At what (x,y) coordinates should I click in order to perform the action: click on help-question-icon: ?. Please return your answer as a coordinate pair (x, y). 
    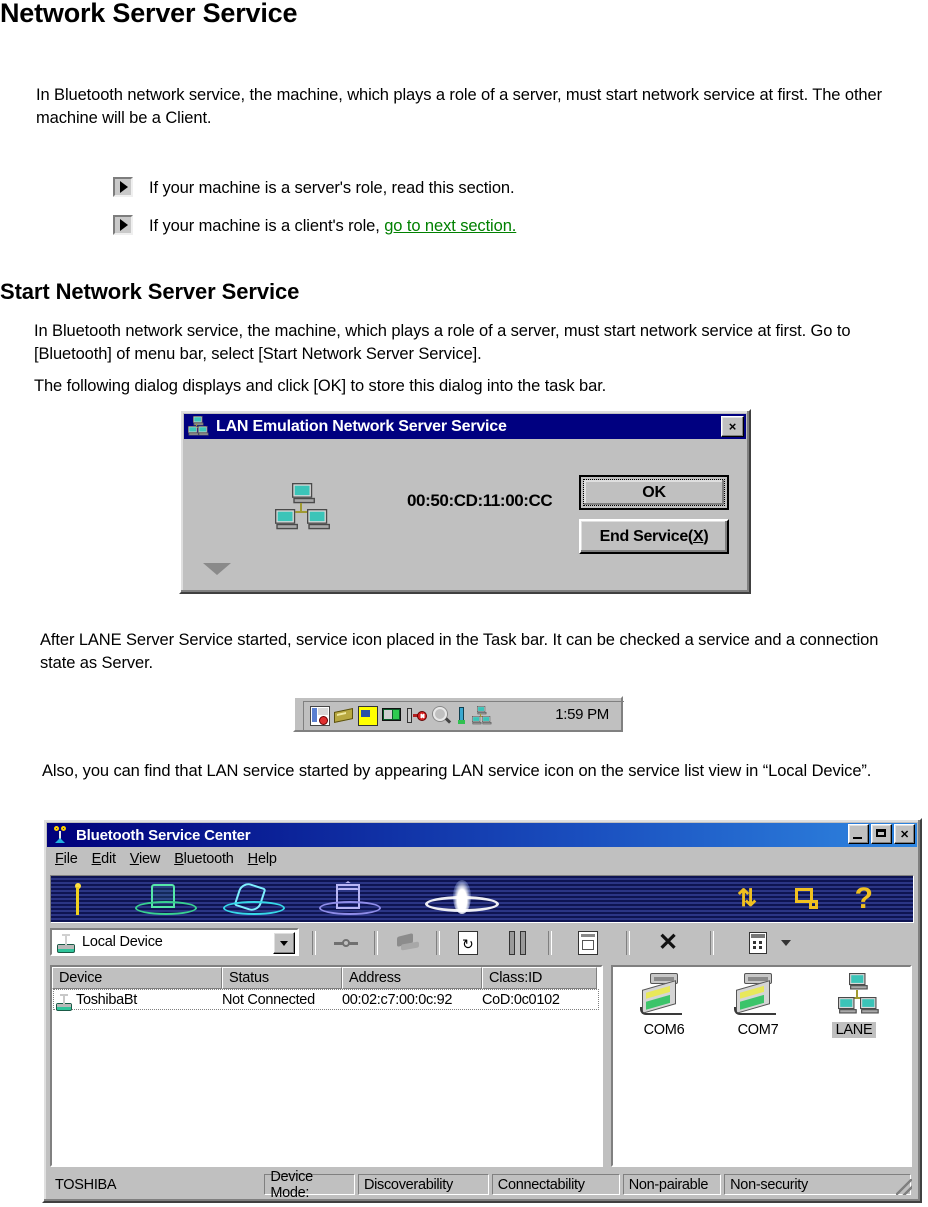
    Looking at the image, I should click on (864, 899).